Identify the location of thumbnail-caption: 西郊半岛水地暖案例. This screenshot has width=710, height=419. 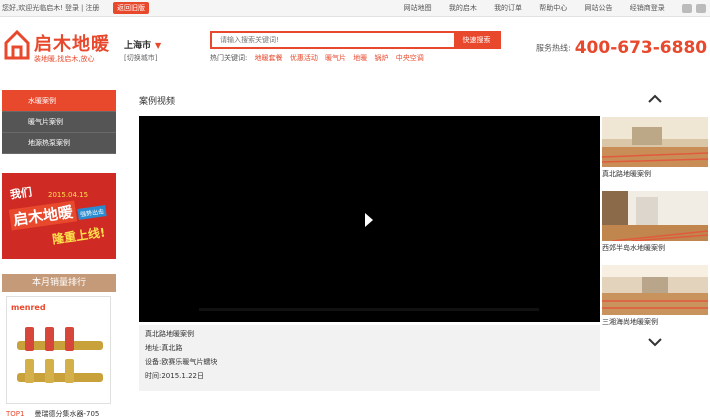
(633, 248).